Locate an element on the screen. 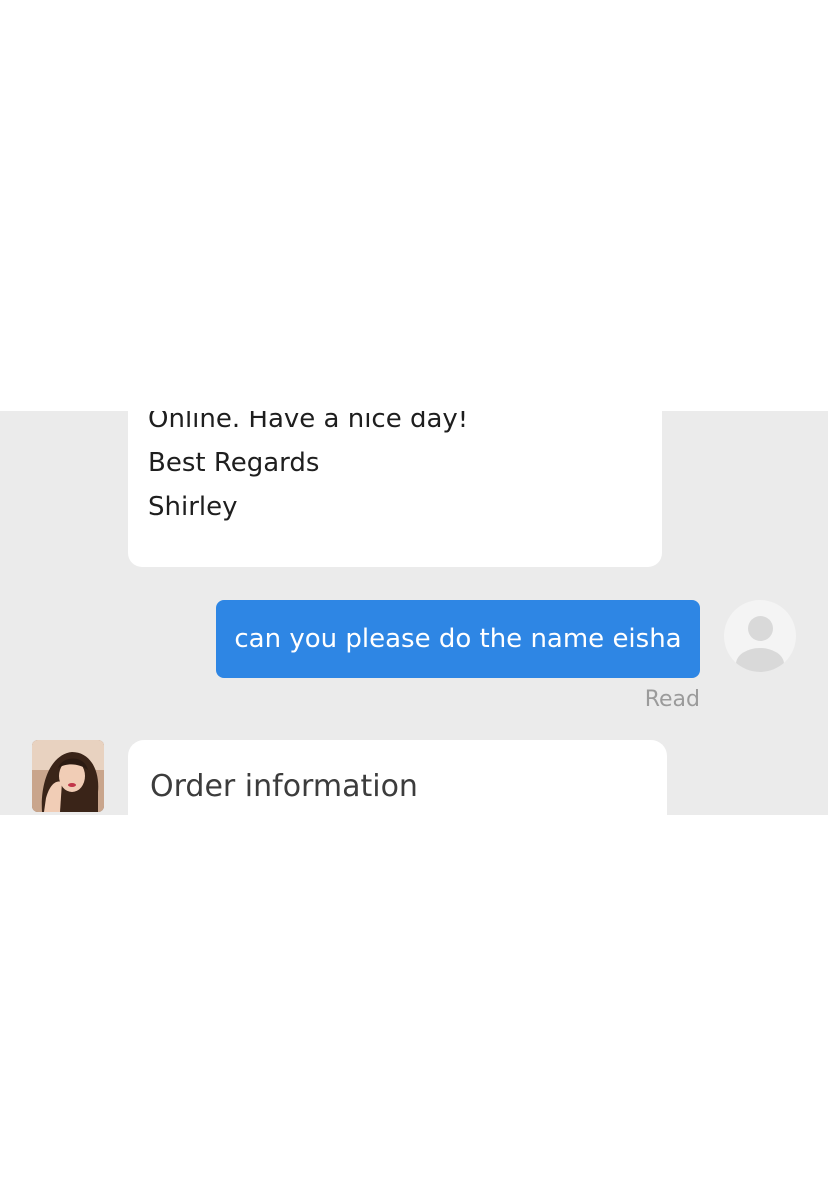 The image size is (828, 1182). outgoing-message-text: can you please do the name eisha is located at coordinates (458, 639).